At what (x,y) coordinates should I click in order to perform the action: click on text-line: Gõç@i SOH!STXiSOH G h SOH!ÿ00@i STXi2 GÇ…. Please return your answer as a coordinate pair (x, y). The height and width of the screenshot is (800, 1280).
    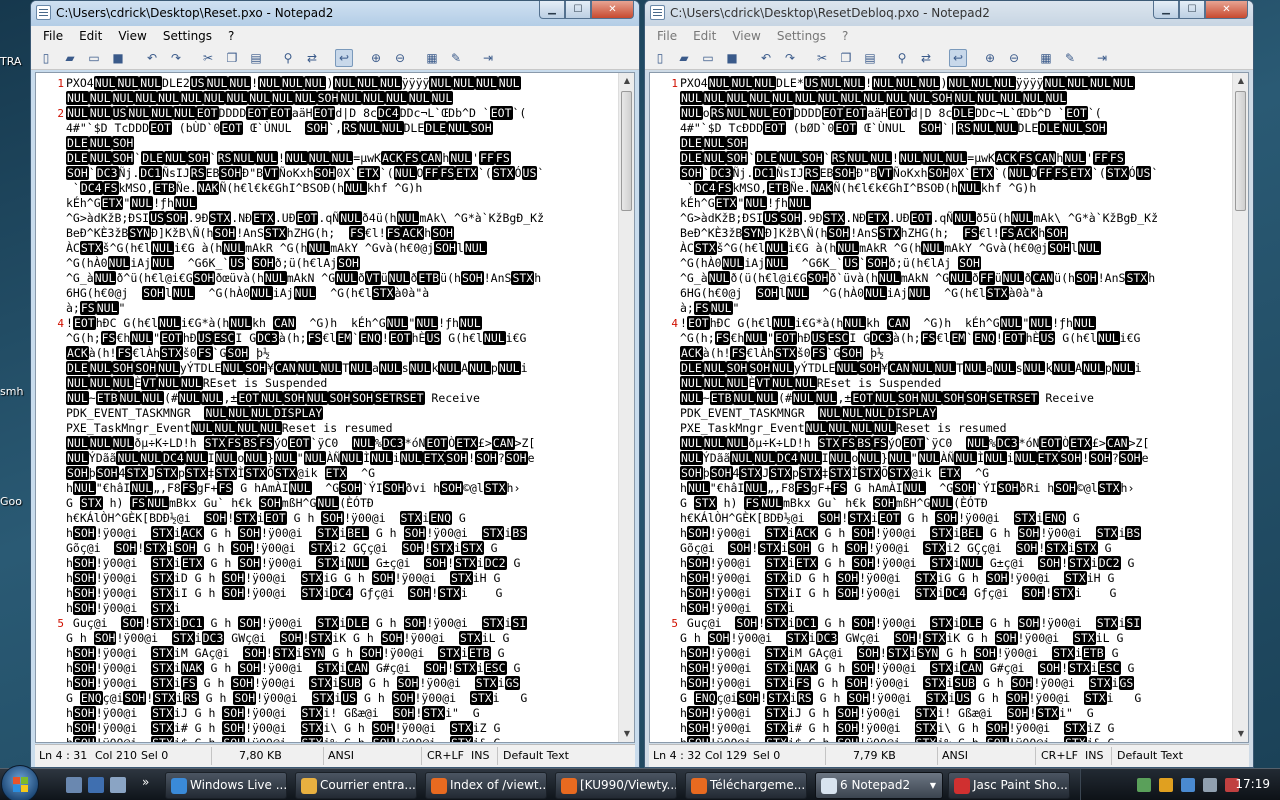
    Looking at the image, I should click on (919, 548).